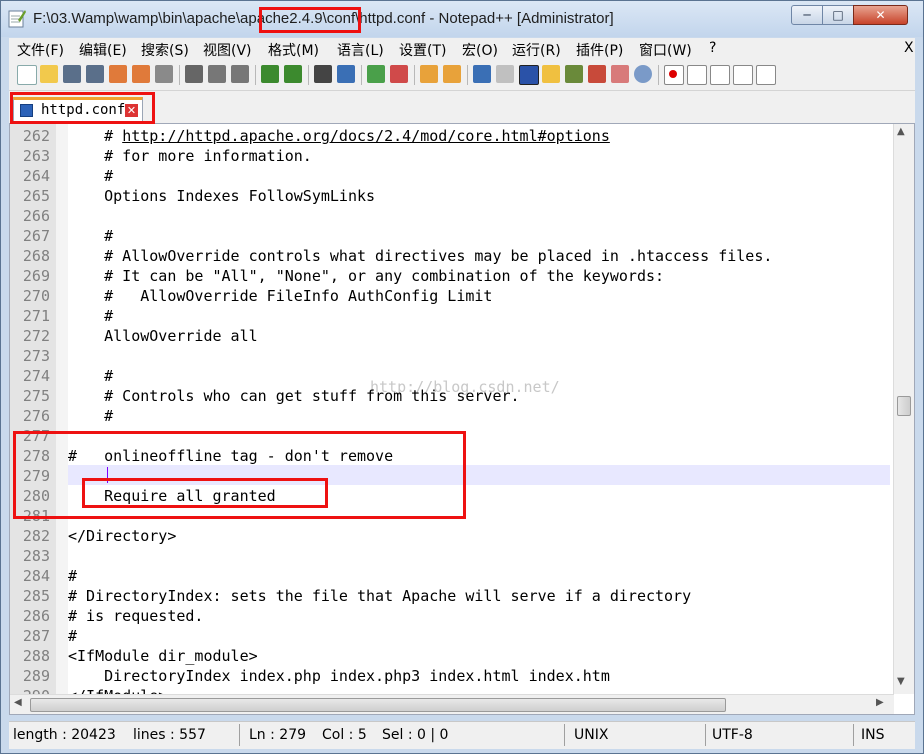  I want to click on undo-icon, so click(270, 74).